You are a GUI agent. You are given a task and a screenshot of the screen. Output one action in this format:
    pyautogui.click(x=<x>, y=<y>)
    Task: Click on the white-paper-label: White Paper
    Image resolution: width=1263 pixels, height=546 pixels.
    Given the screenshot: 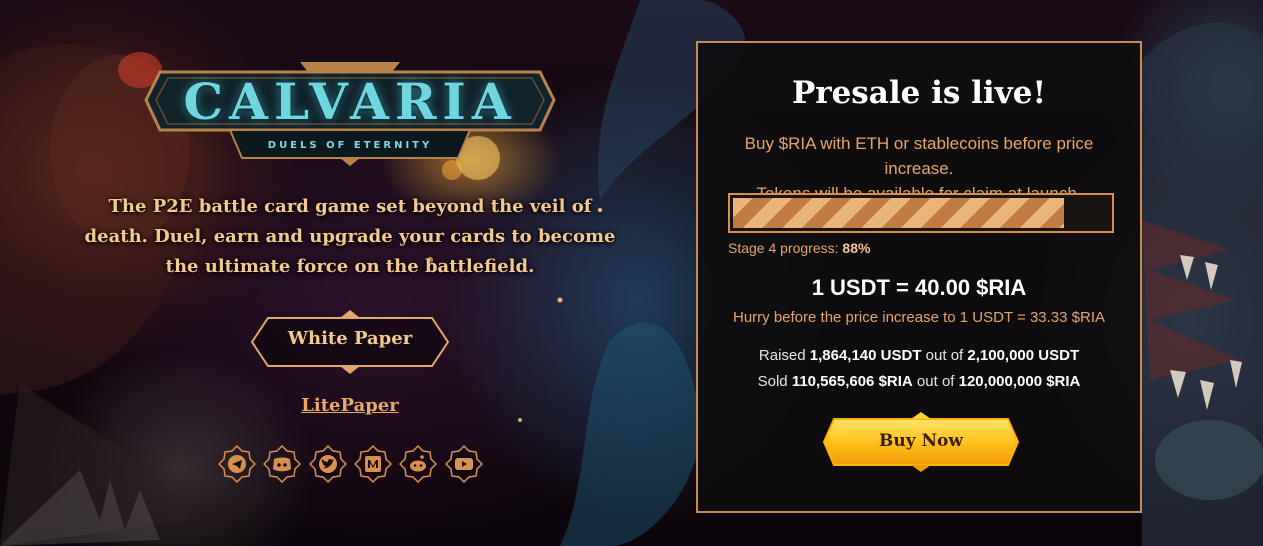 What is the action you would take?
    pyautogui.click(x=350, y=338)
    